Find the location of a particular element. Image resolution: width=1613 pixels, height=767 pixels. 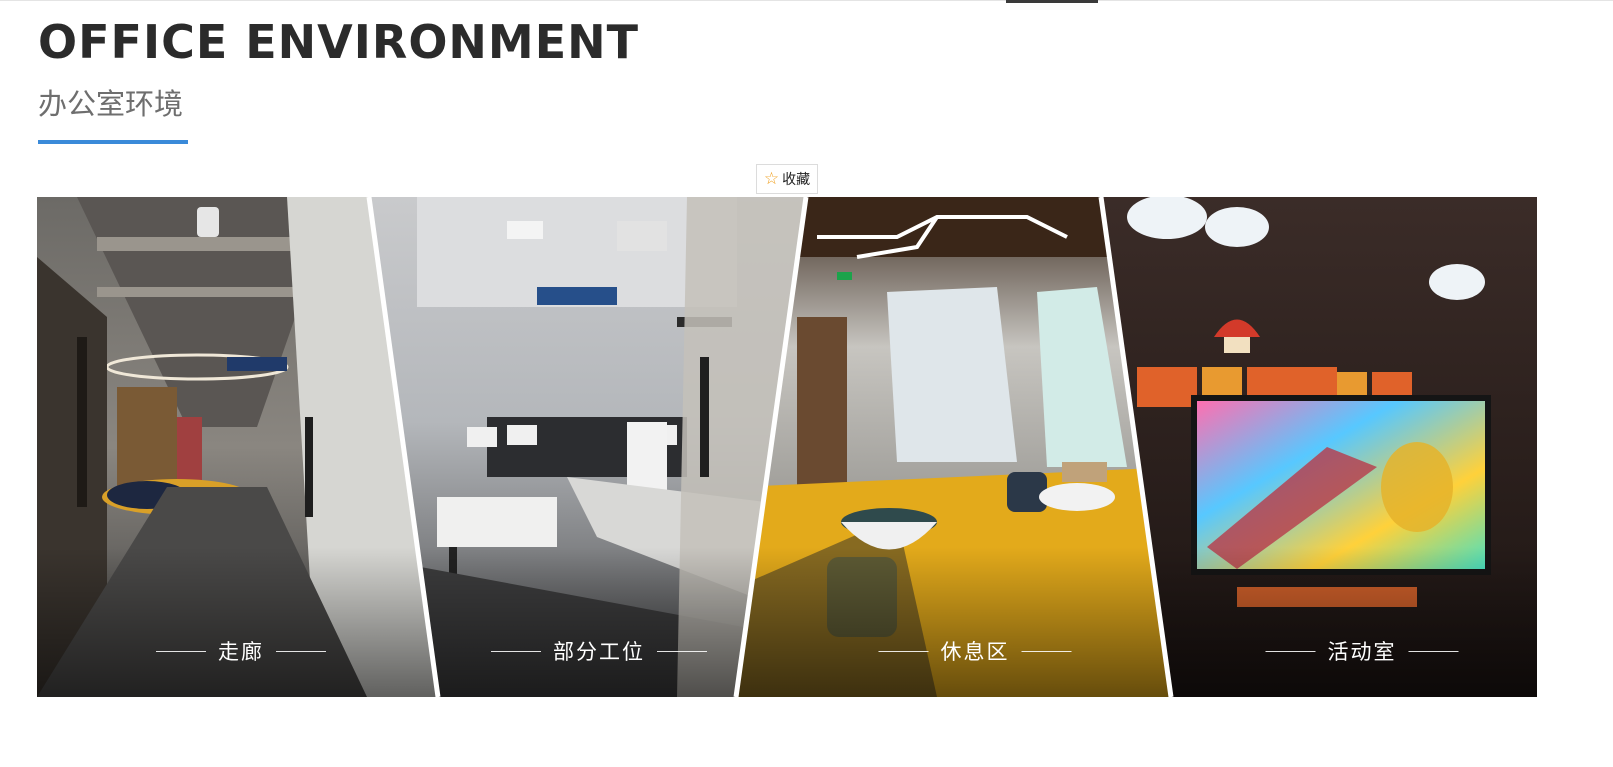

caption-text: 活动室 is located at coordinates (1362, 652).